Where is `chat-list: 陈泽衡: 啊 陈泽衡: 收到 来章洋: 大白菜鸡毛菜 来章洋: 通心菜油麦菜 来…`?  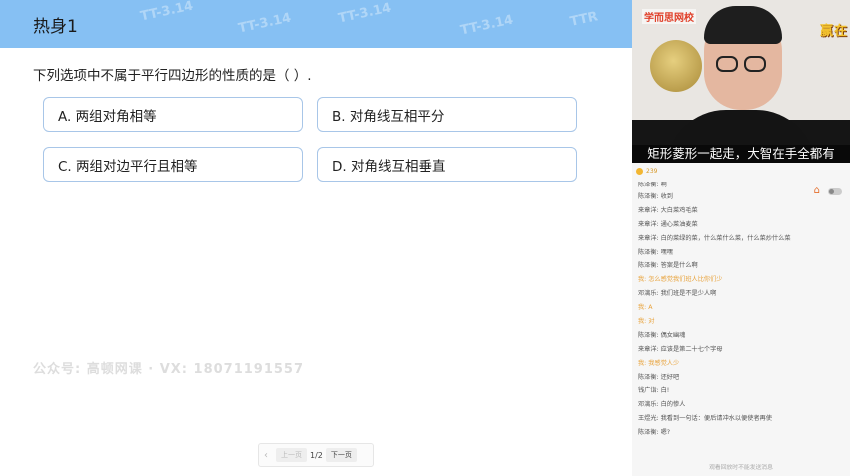
chat-list: 陈泽衡: 啊 陈泽衡: 收到 来章洋: 大白菜鸡毛菜 来章洋: 通心菜油麦菜 来… is located at coordinates (733, 311).